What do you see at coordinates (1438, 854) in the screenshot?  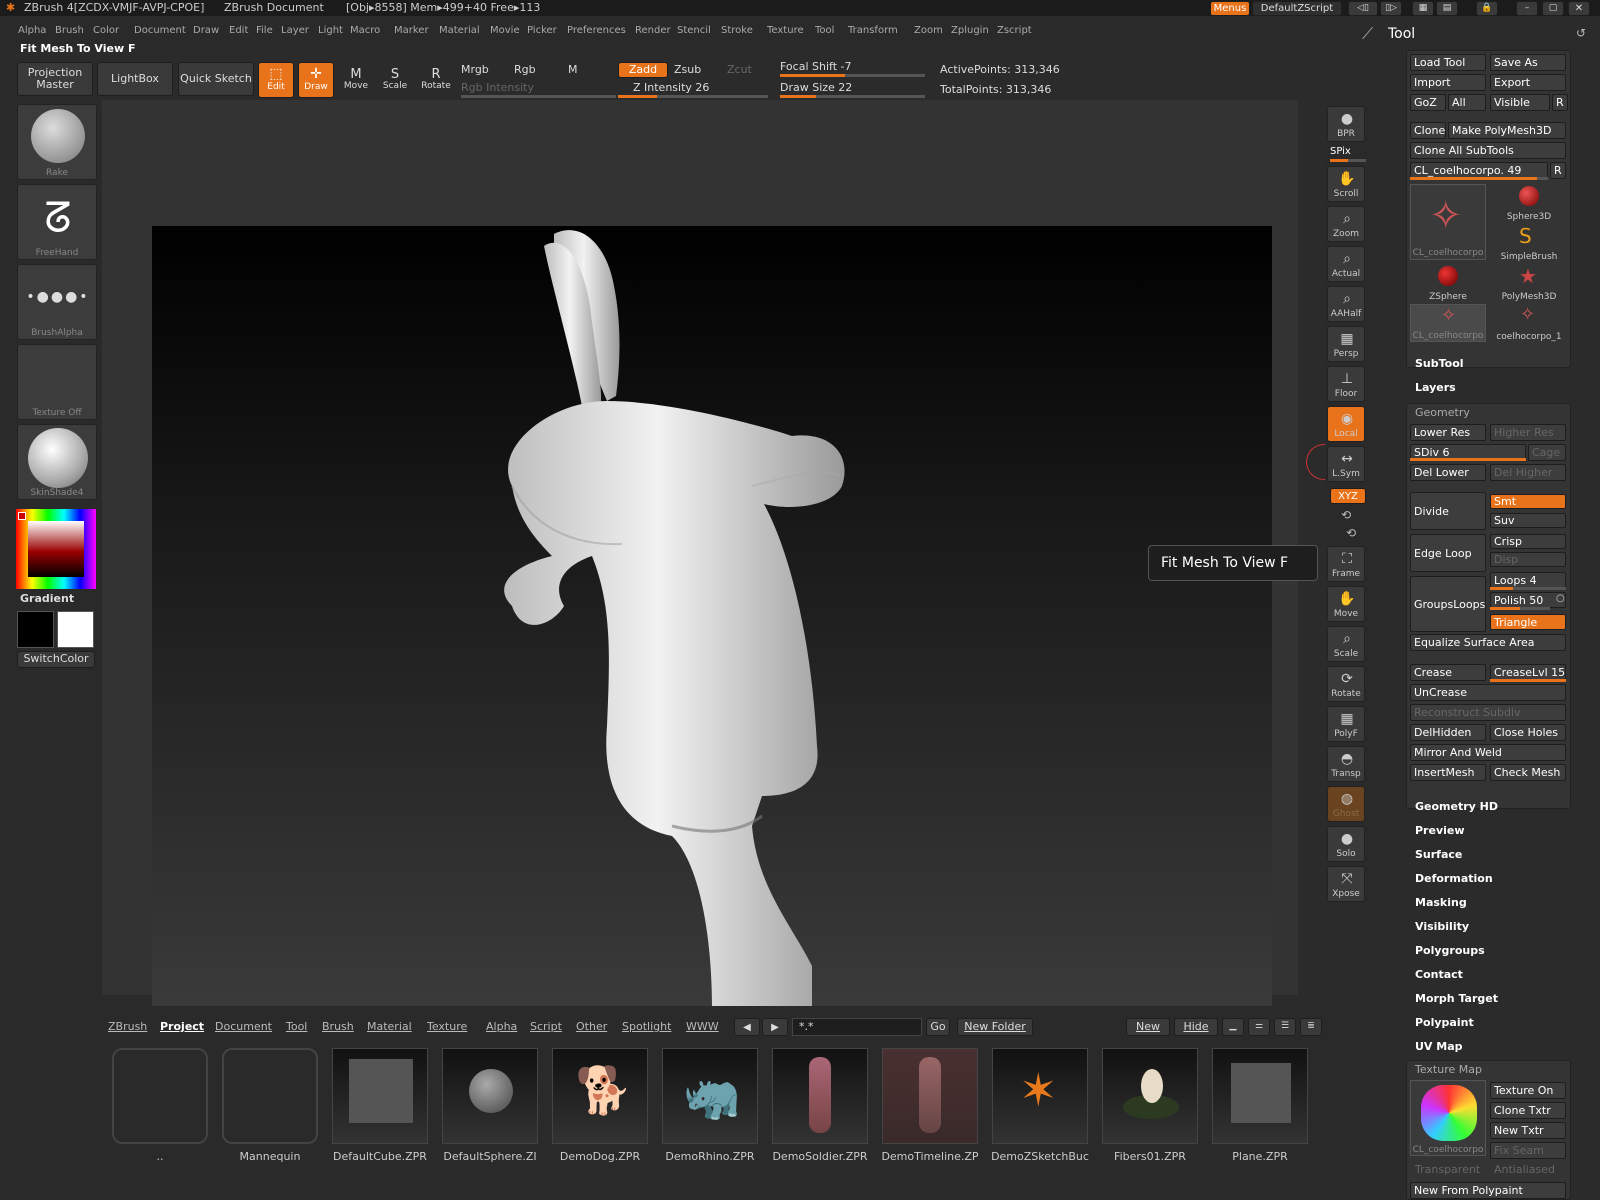 I see `surface-section: Surface` at bounding box center [1438, 854].